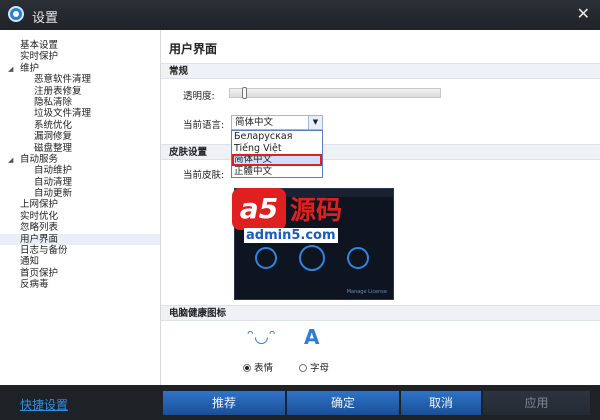 Image resolution: width=600 pixels, height=420 pixels. What do you see at coordinates (53, 171) in the screenshot?
I see `sidebar-item-label: 自动维护` at bounding box center [53, 171].